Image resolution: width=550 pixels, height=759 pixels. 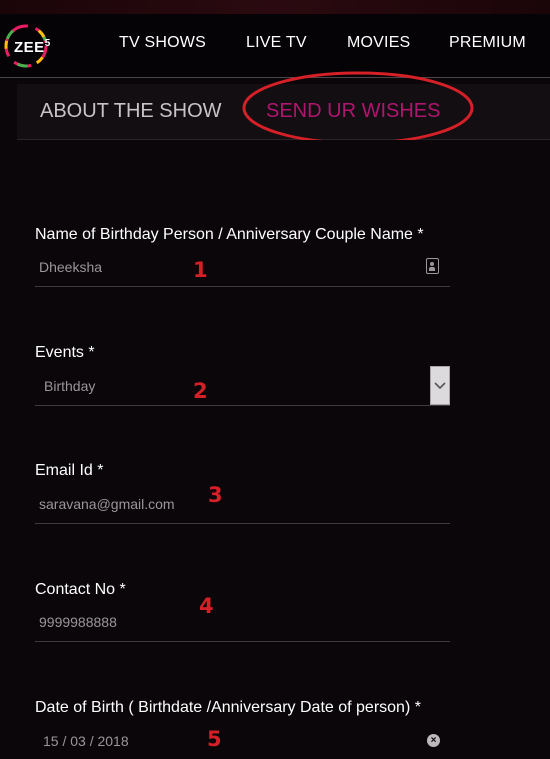 I want to click on marker-5: 5, so click(x=214, y=739).